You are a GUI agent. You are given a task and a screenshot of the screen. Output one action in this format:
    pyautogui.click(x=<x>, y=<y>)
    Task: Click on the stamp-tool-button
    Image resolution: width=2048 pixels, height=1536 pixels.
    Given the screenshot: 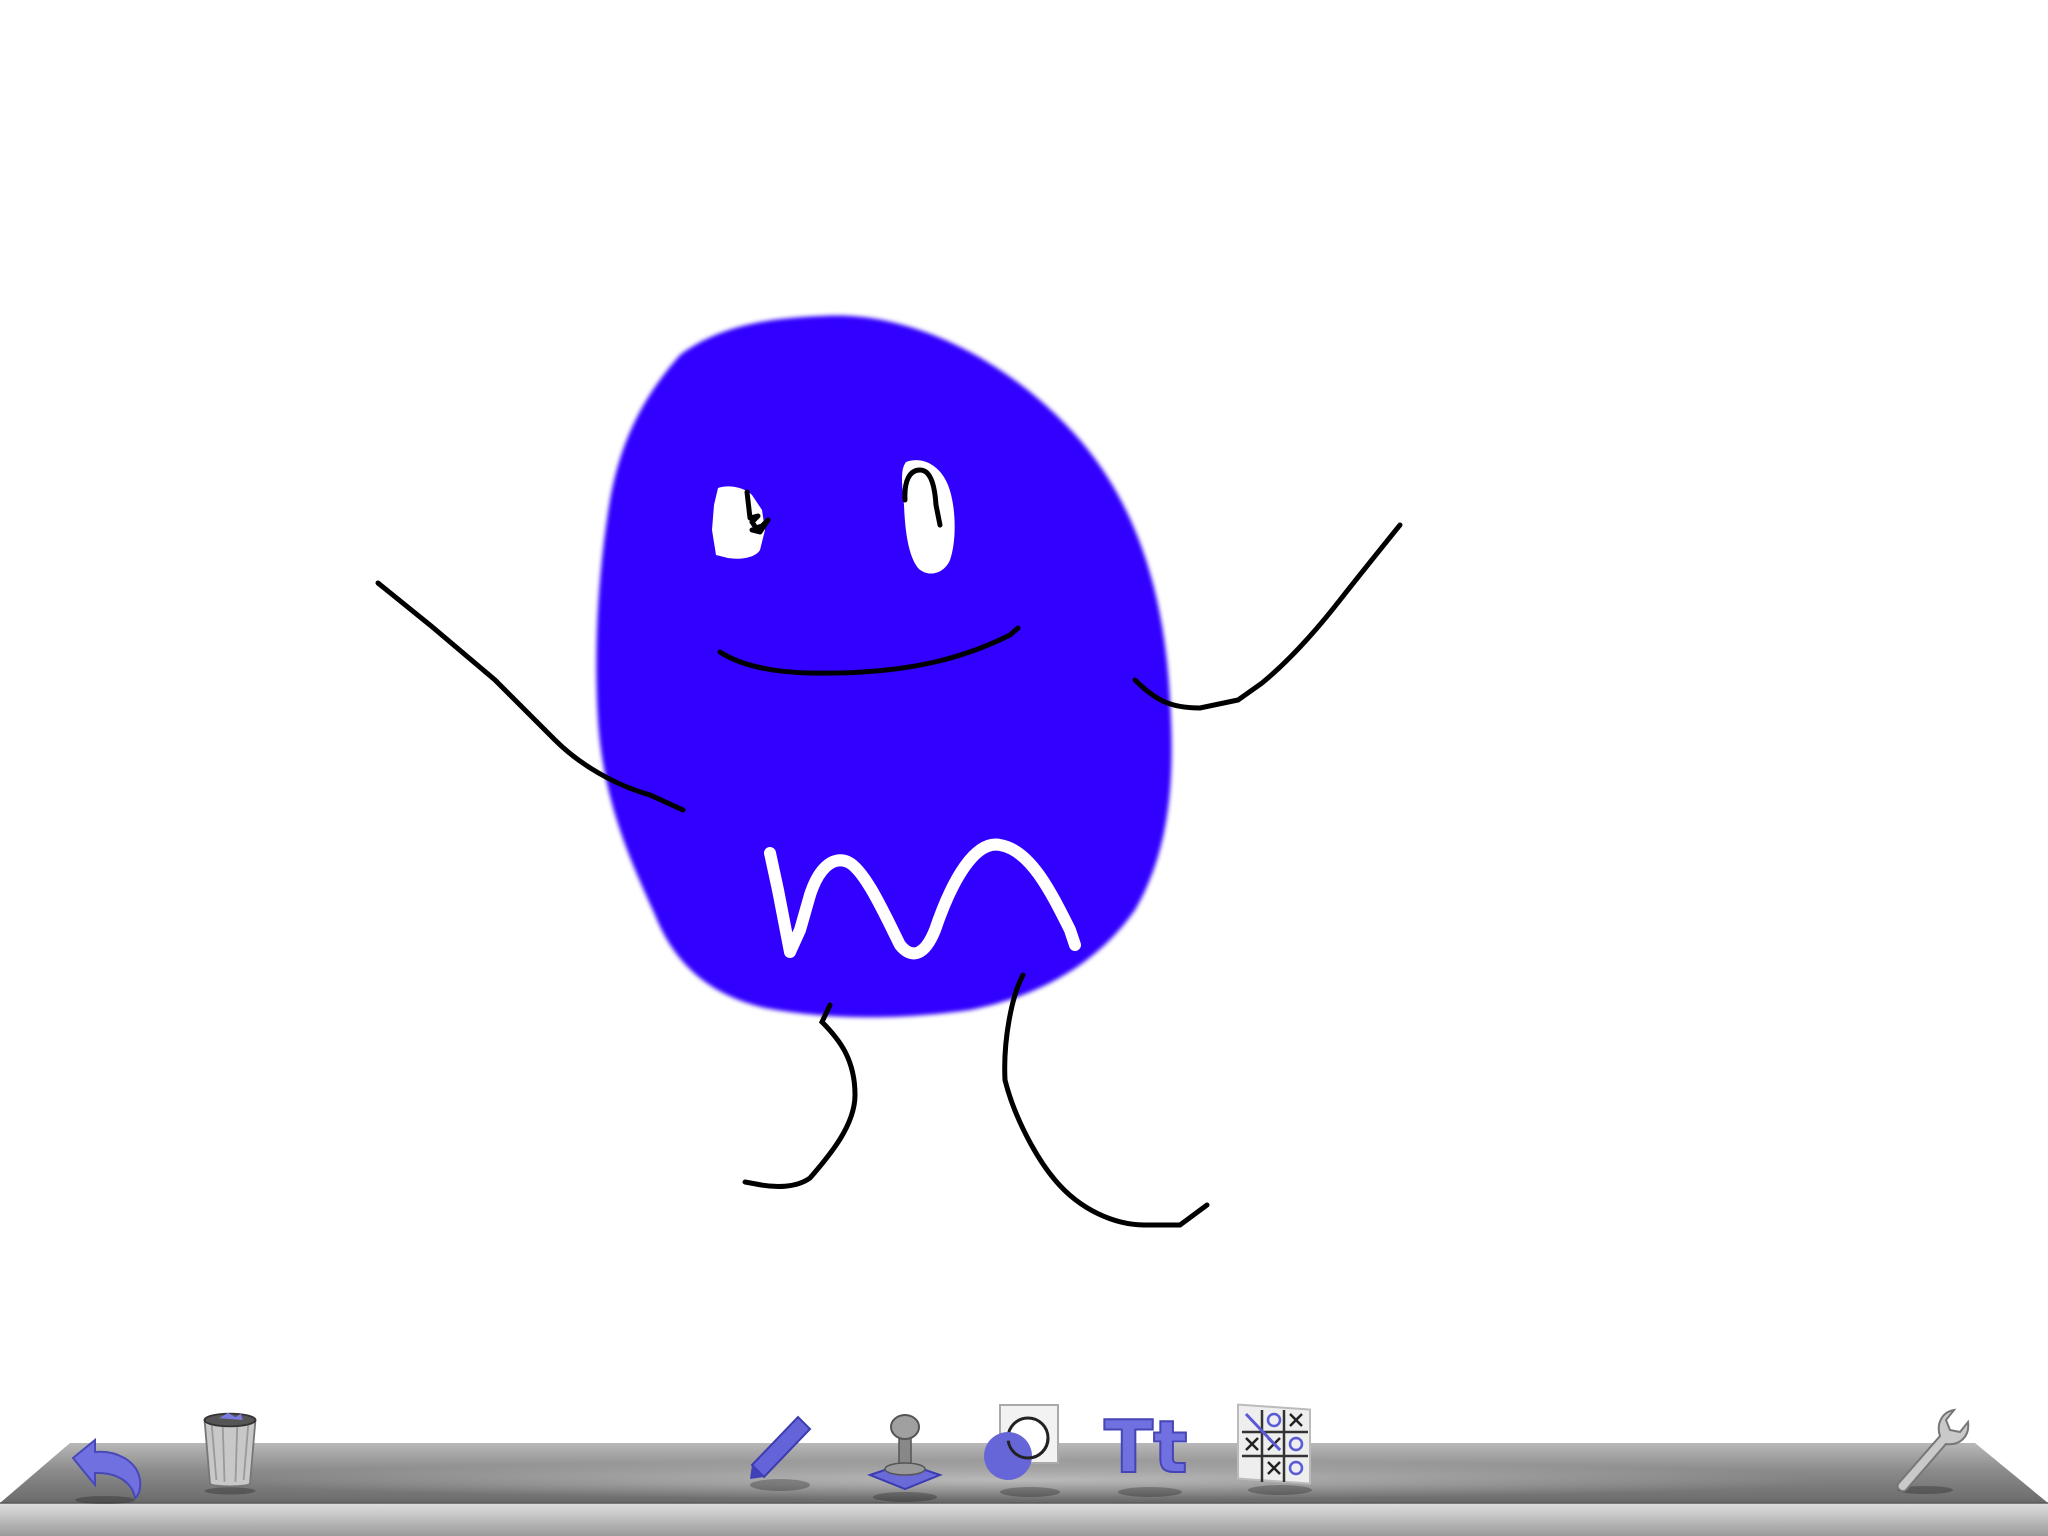 What is the action you would take?
    pyautogui.click(x=905, y=1455)
    